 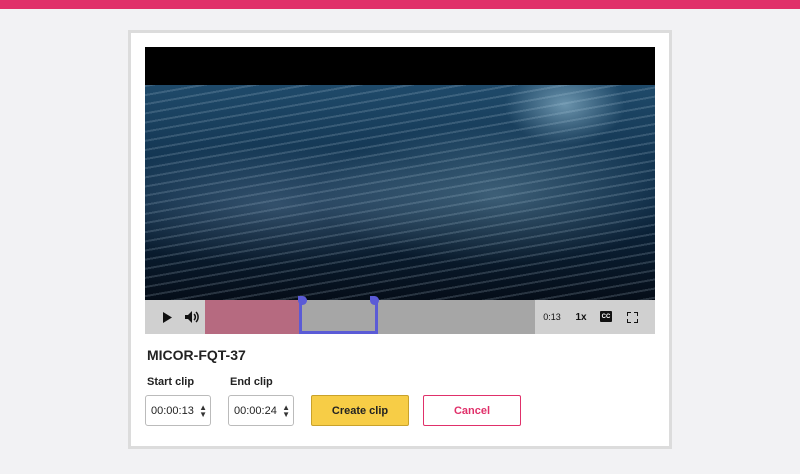 What do you see at coordinates (302, 300) in the screenshot?
I see `clip-start-handle` at bounding box center [302, 300].